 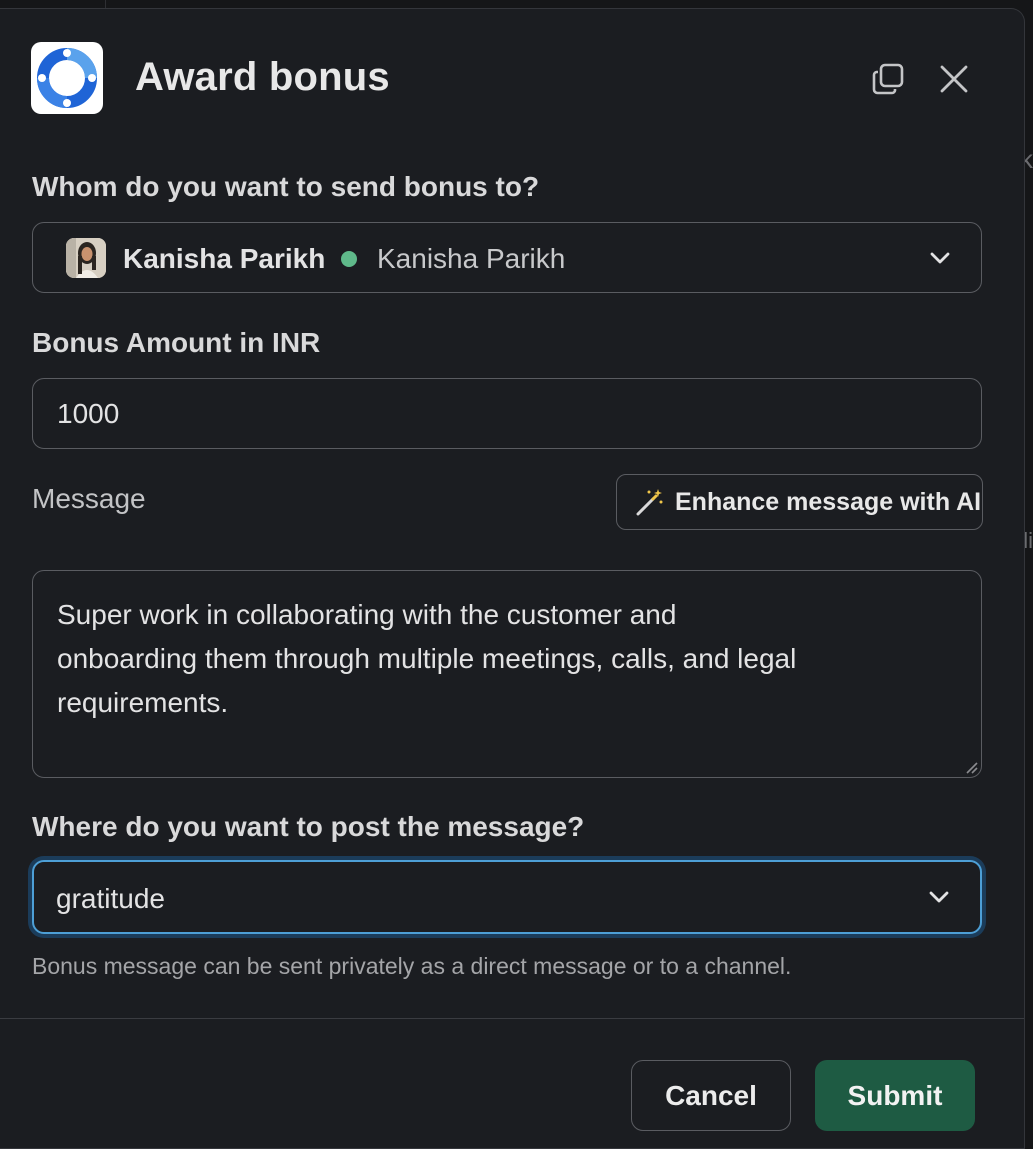 I want to click on submit-button: Submit, so click(x=895, y=1095).